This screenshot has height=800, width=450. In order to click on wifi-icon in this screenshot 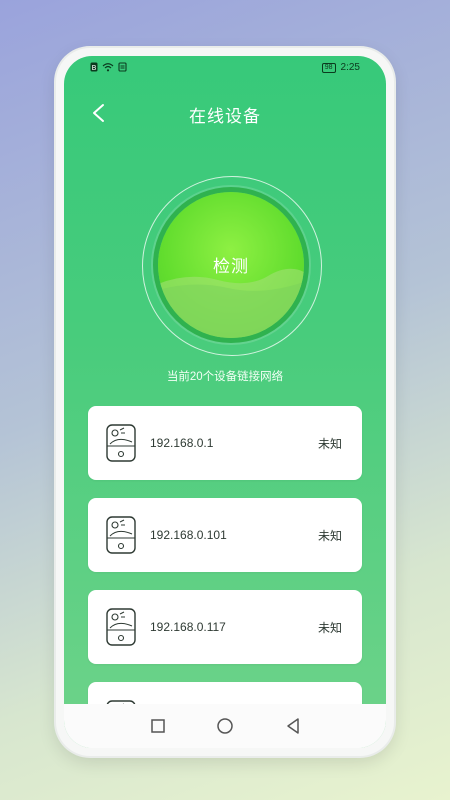, I will do `click(108, 68)`.